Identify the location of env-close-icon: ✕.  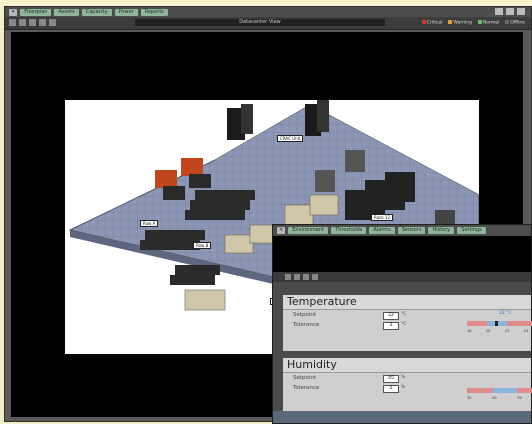
(281, 230).